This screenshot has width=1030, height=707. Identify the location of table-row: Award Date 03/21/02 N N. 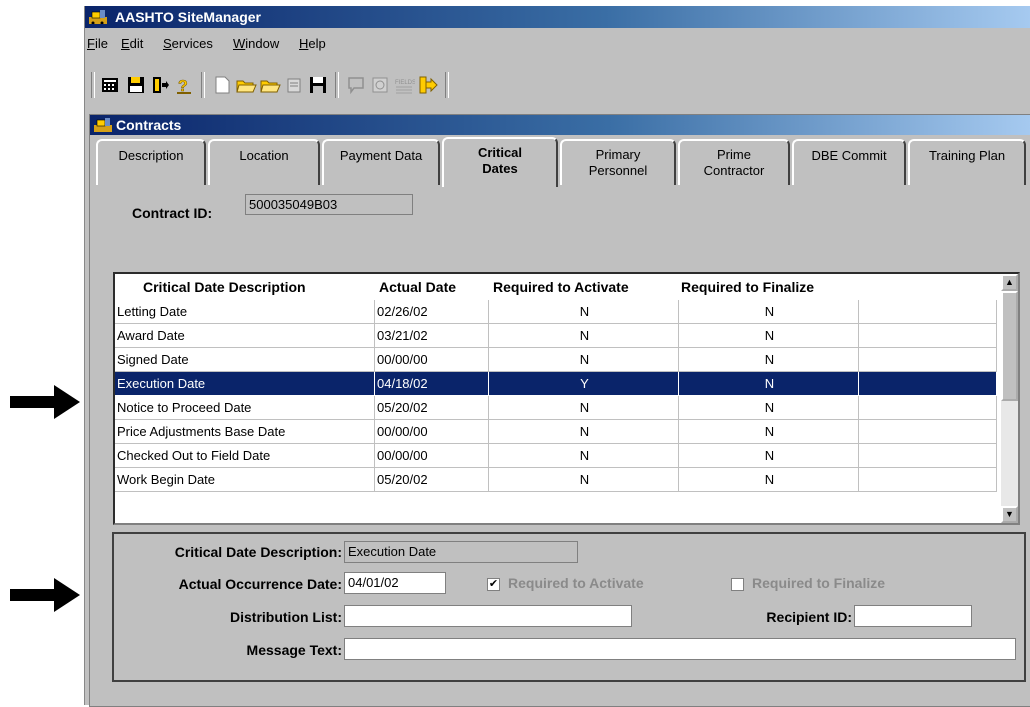
(556, 336).